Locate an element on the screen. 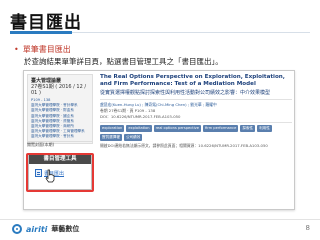 Image resolution: width=320 pixels, height=240 pixels. instruction-text: 於查詢結果單筆詳目頁，點選書目管理工具之「書目匯出」。 is located at coordinates (123, 61).